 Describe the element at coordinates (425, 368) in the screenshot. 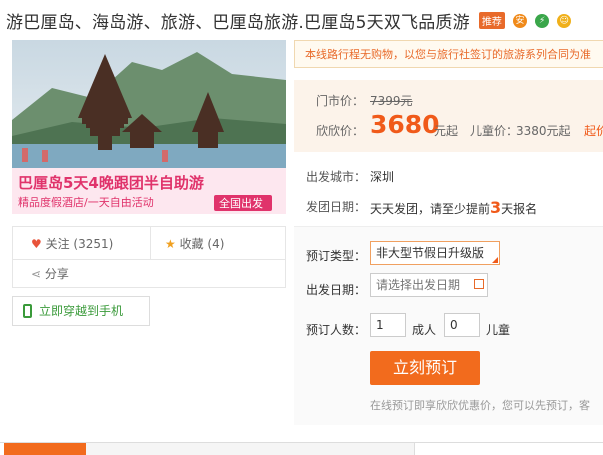

I see `book-now-button: 立刻预订` at that location.